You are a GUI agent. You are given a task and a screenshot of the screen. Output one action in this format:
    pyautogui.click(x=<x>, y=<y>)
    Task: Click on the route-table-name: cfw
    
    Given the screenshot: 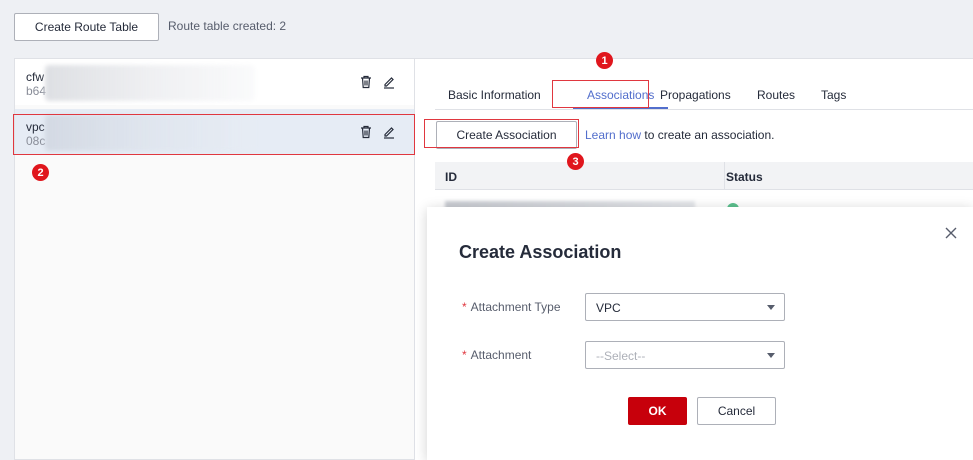 What is the action you would take?
    pyautogui.click(x=35, y=77)
    